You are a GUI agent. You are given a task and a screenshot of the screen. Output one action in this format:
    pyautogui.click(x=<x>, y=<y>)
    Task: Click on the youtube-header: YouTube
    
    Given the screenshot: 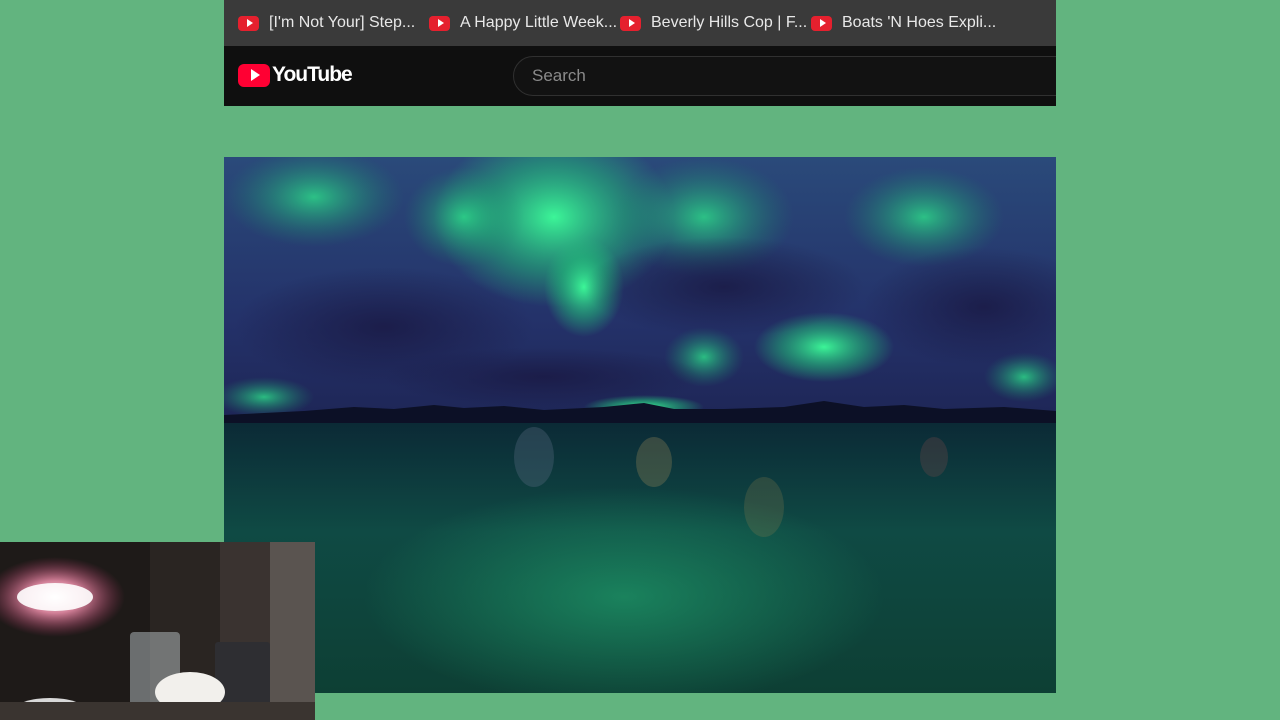 What is the action you would take?
    pyautogui.click(x=640, y=76)
    